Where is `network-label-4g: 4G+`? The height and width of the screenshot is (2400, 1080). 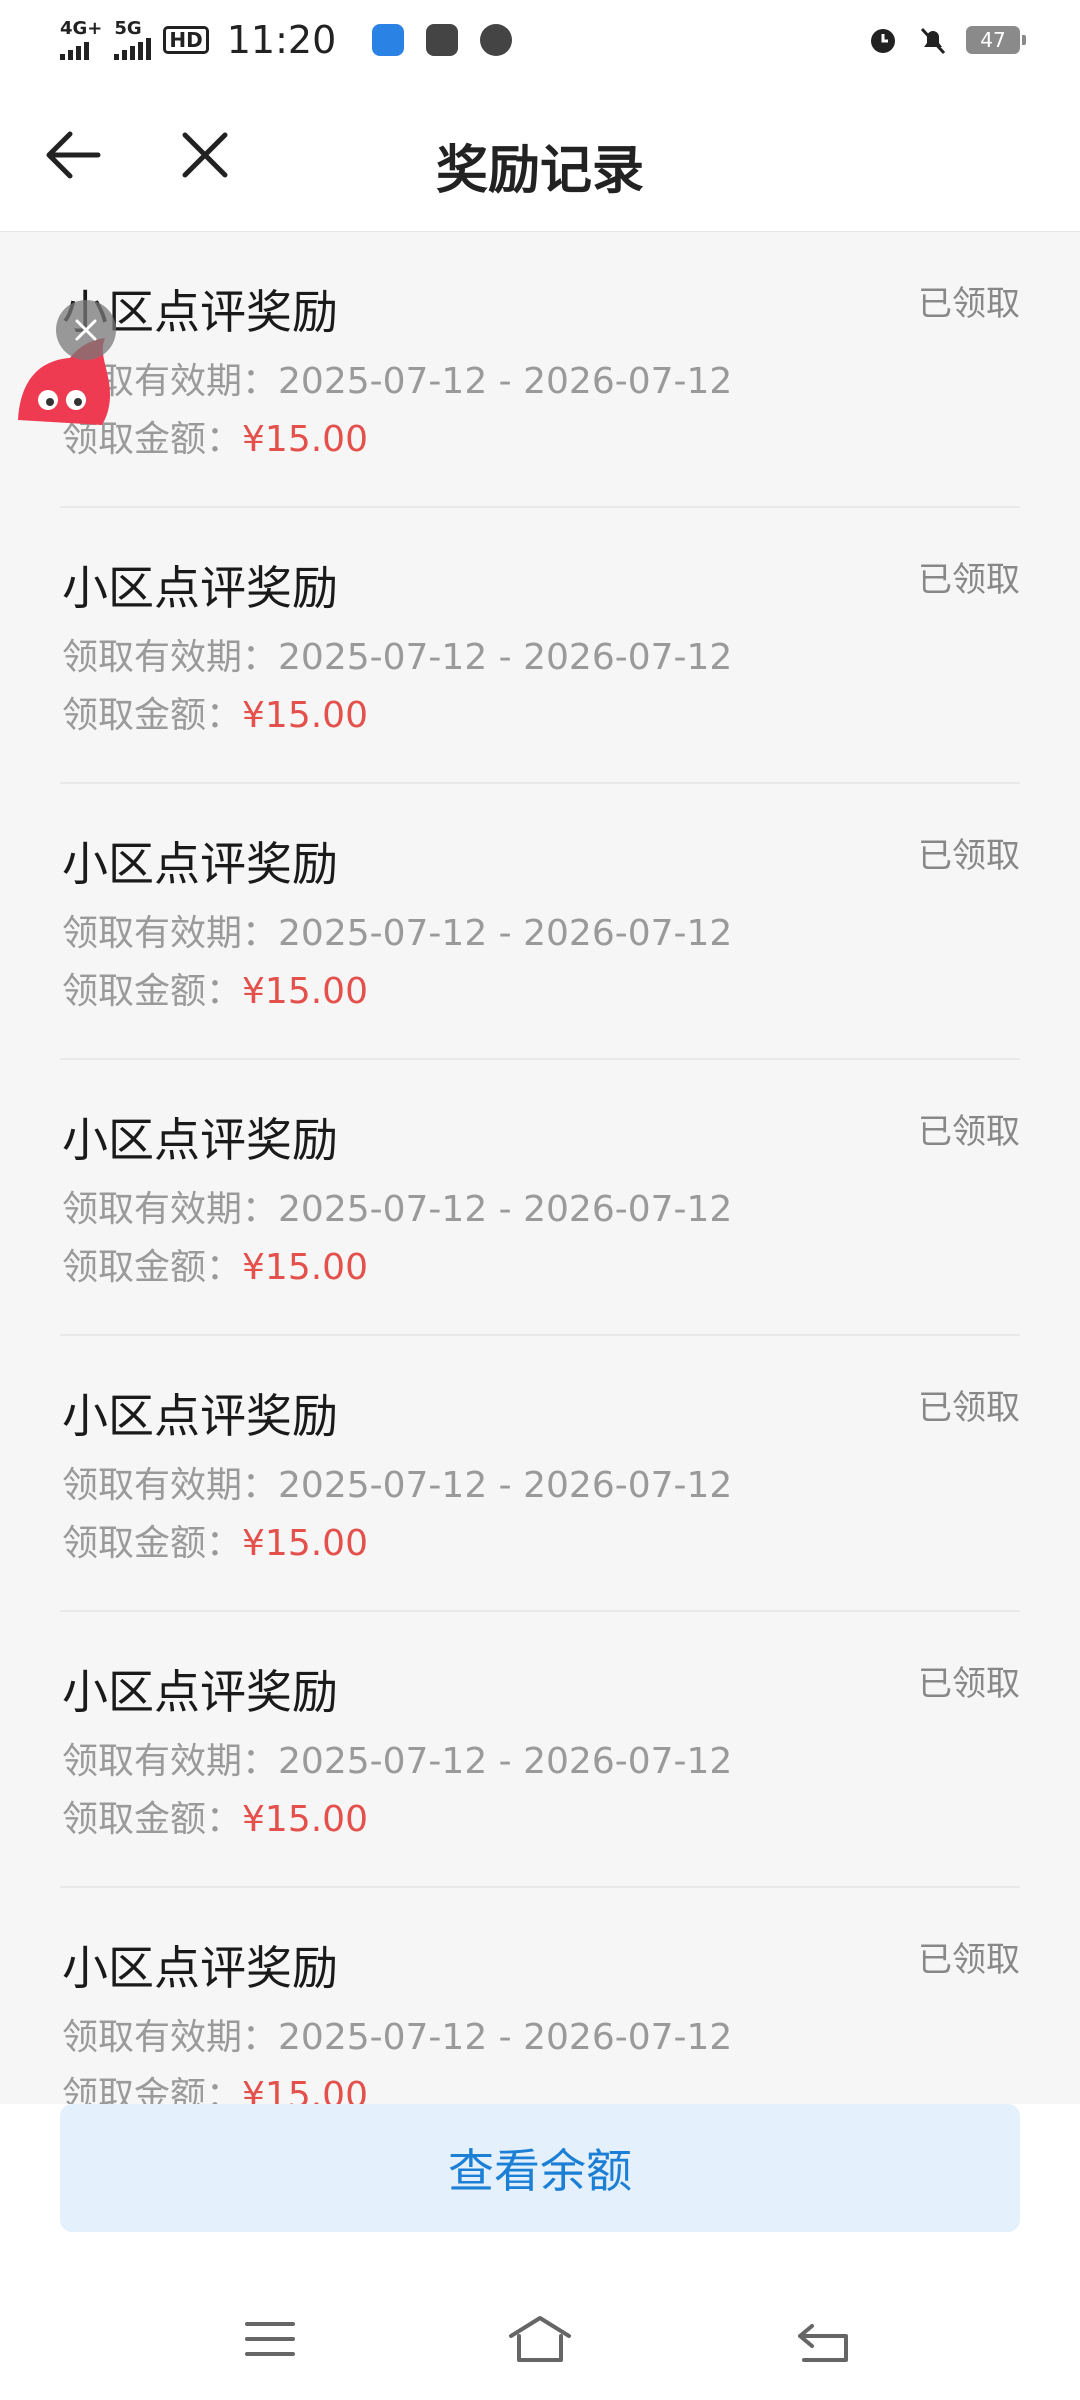
network-label-4g: 4G+ is located at coordinates (81, 28).